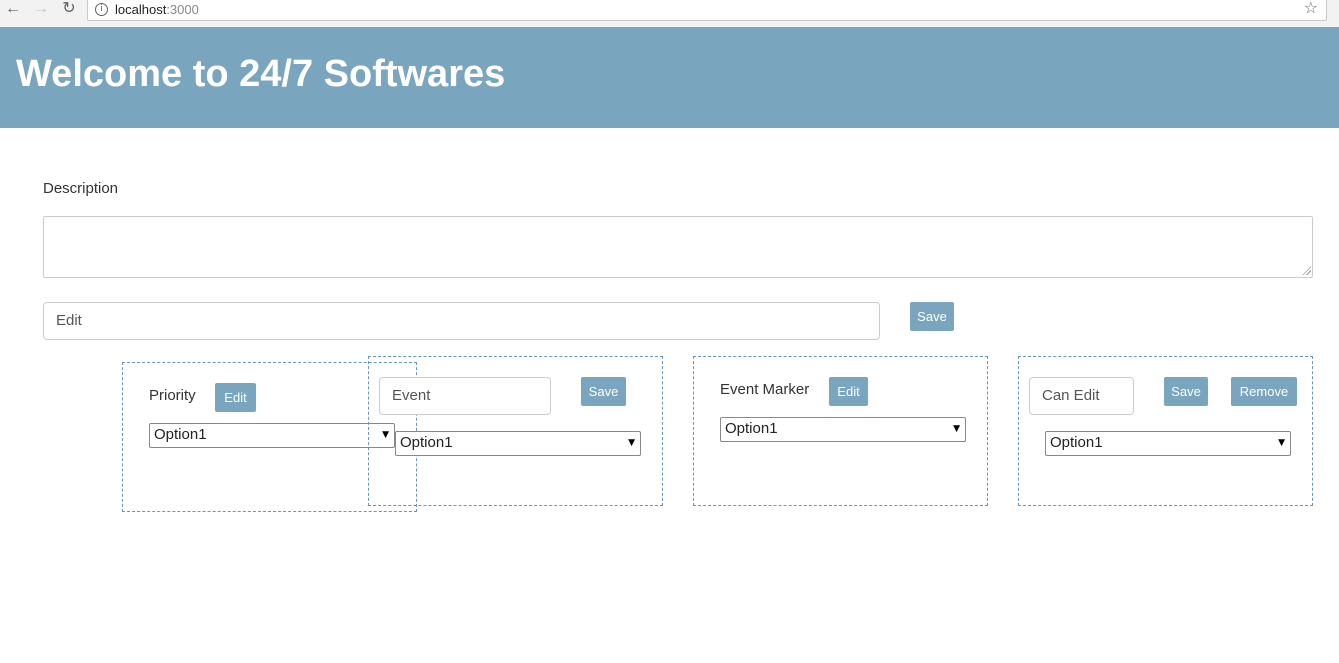 The image size is (1339, 663). Describe the element at coordinates (1076, 442) in the screenshot. I see `can-edit-select-value: Option1` at that location.